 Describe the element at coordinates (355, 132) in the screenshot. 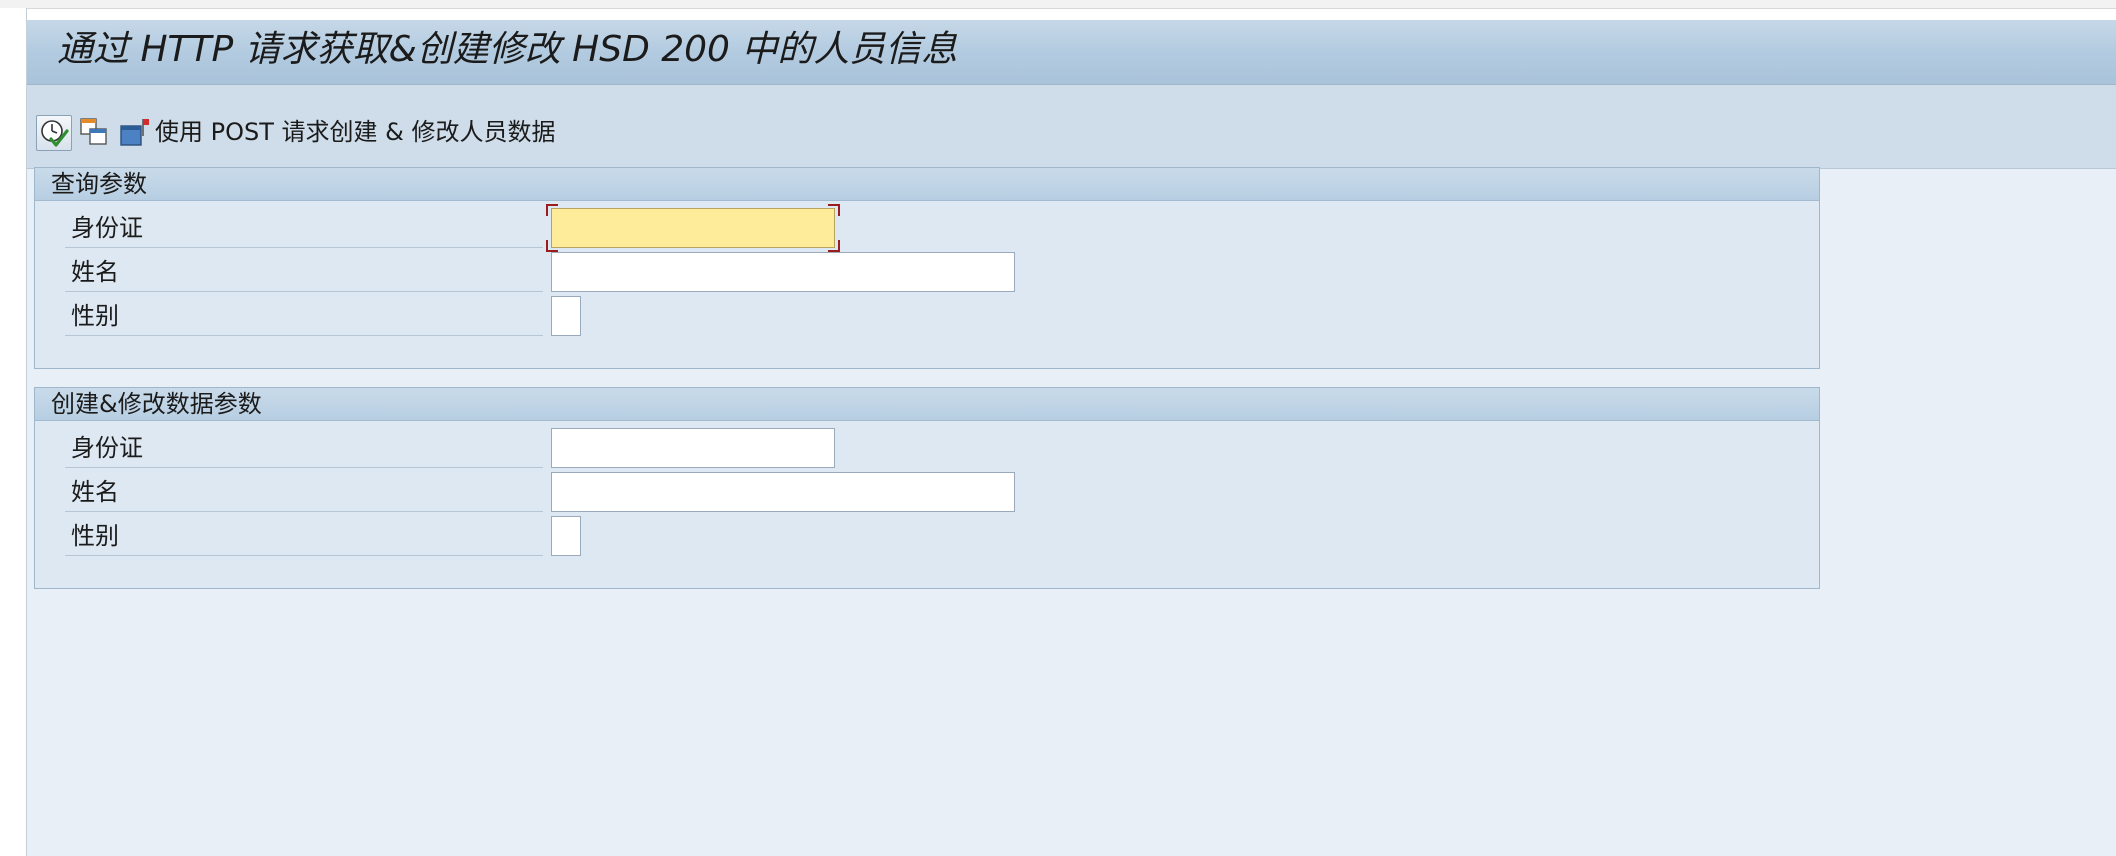

I see `post-request-button: 使用 POST 请求创建 & 修改人员数据` at that location.